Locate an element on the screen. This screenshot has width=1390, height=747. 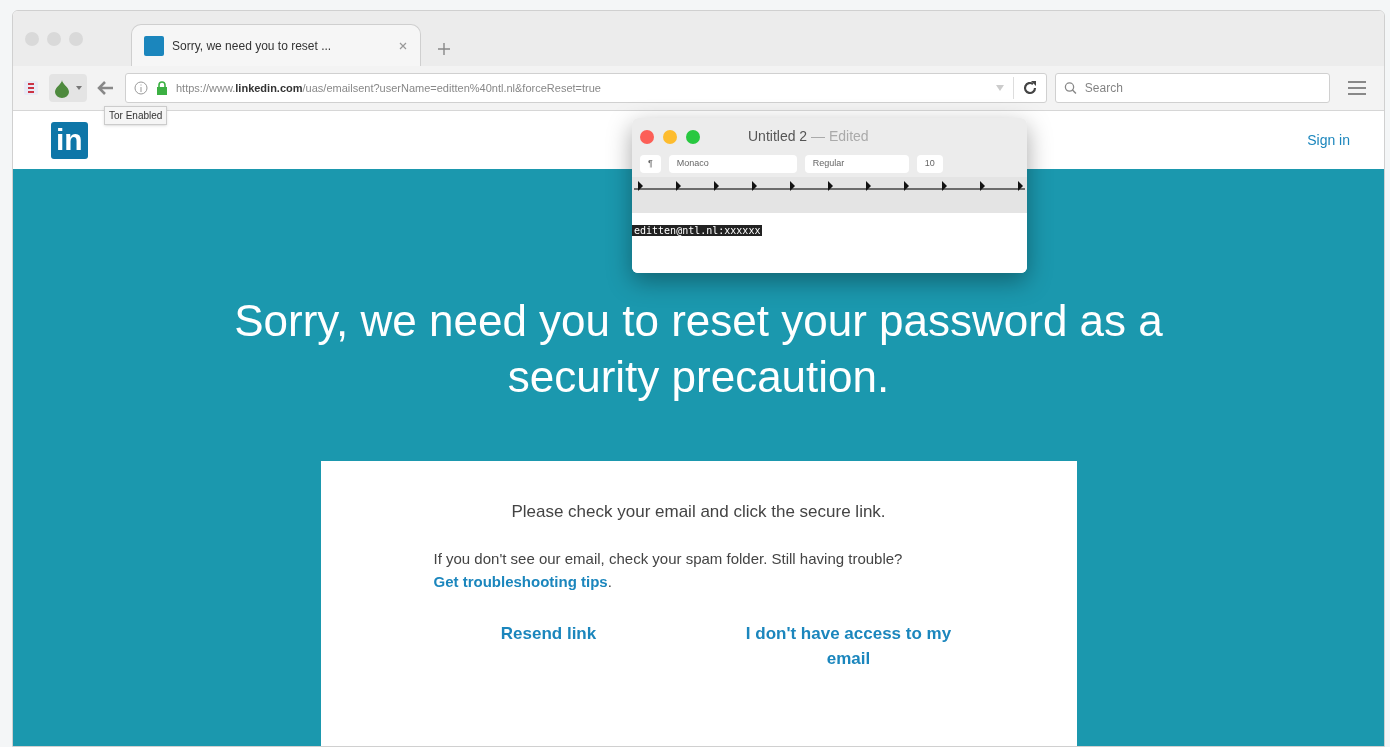
info-icon is located at coordinates (141, 88).